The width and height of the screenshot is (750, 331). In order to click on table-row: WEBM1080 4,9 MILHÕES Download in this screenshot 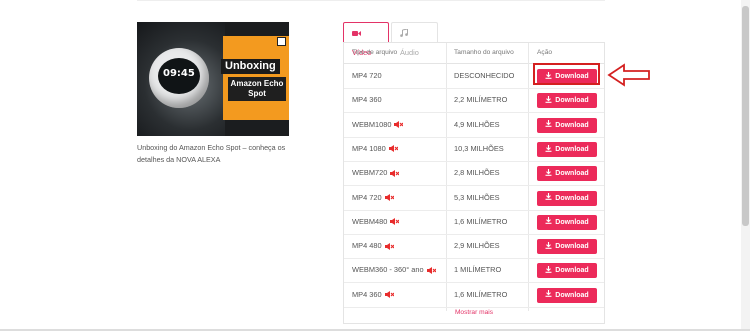, I will do `click(474, 125)`.